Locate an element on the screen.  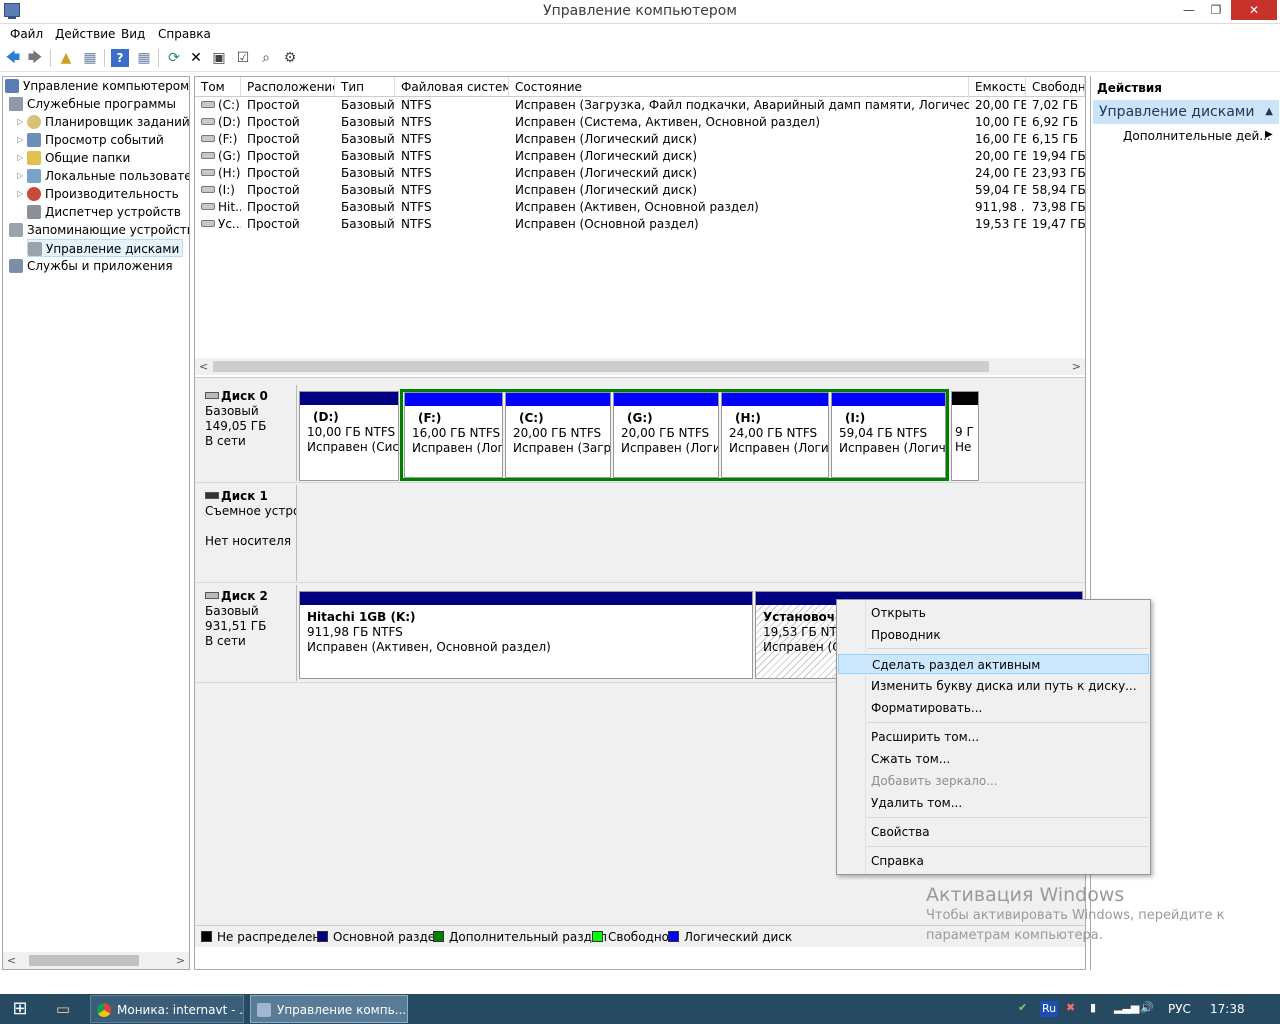
tree-item-storage: Запоминающие устройства is located at coordinates (99, 230).